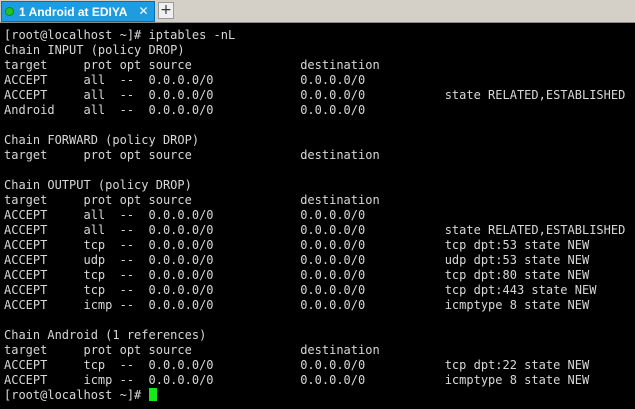 This screenshot has height=409, width=635. I want to click on terminal-line: Chain Android (1 references), so click(105, 335).